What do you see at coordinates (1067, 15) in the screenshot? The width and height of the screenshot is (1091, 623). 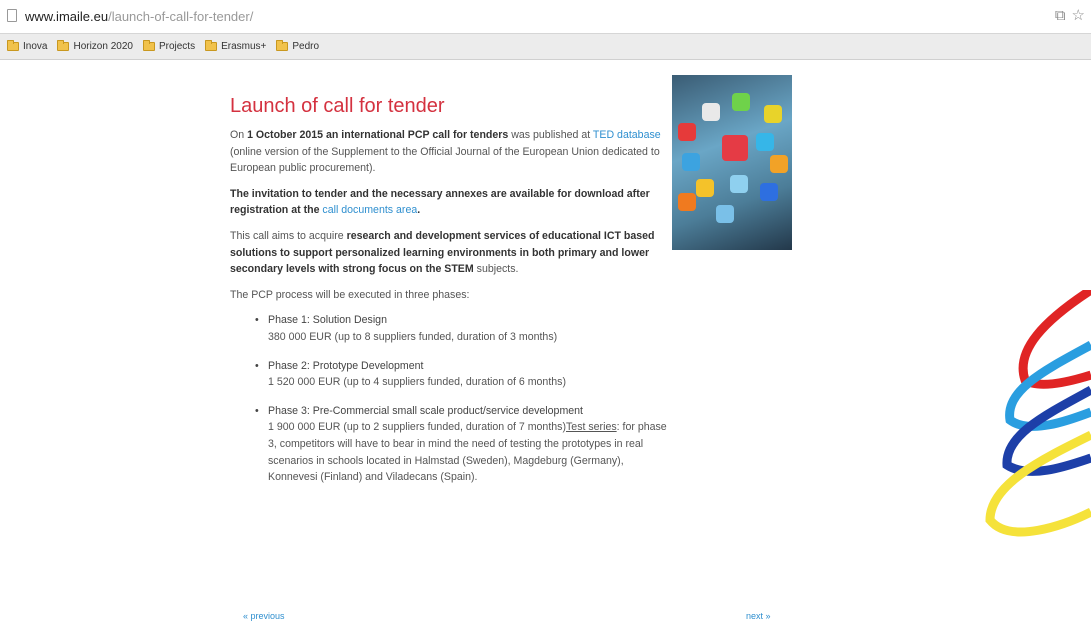 I see `toolbar-icons: ⧉ ☆` at bounding box center [1067, 15].